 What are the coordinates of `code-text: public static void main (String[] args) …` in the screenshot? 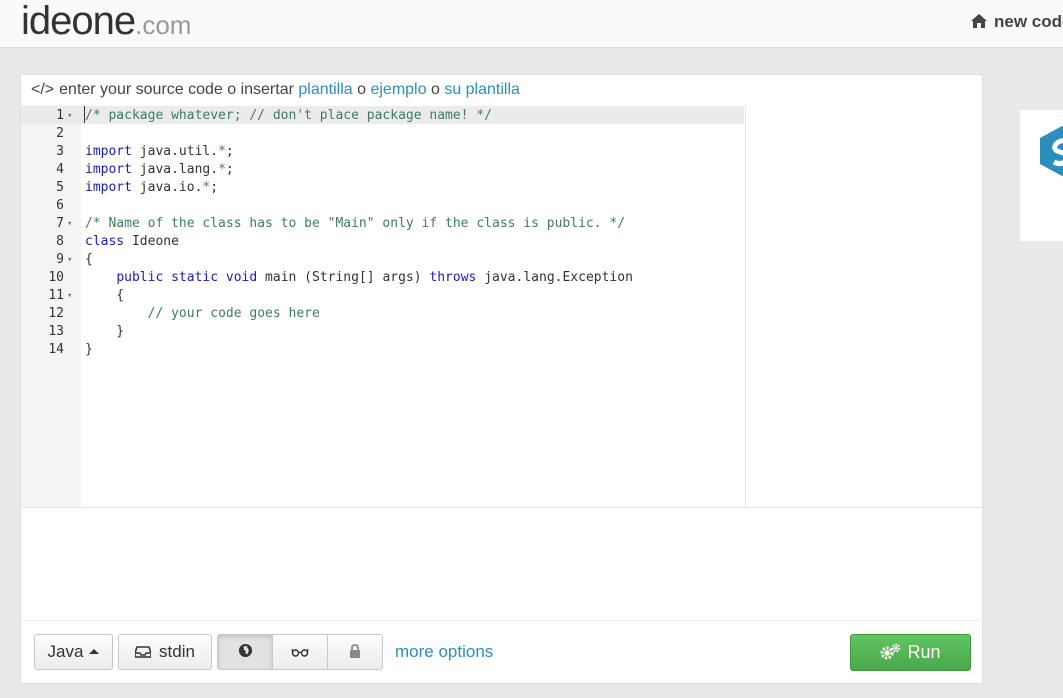 It's located at (374, 277).